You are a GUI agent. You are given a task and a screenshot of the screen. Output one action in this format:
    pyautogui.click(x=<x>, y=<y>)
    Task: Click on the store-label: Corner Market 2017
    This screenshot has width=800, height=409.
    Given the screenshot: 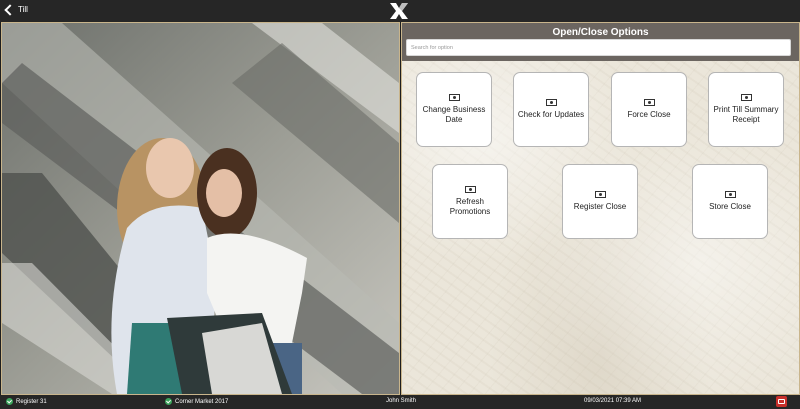 What is the action you would take?
    pyautogui.click(x=202, y=401)
    